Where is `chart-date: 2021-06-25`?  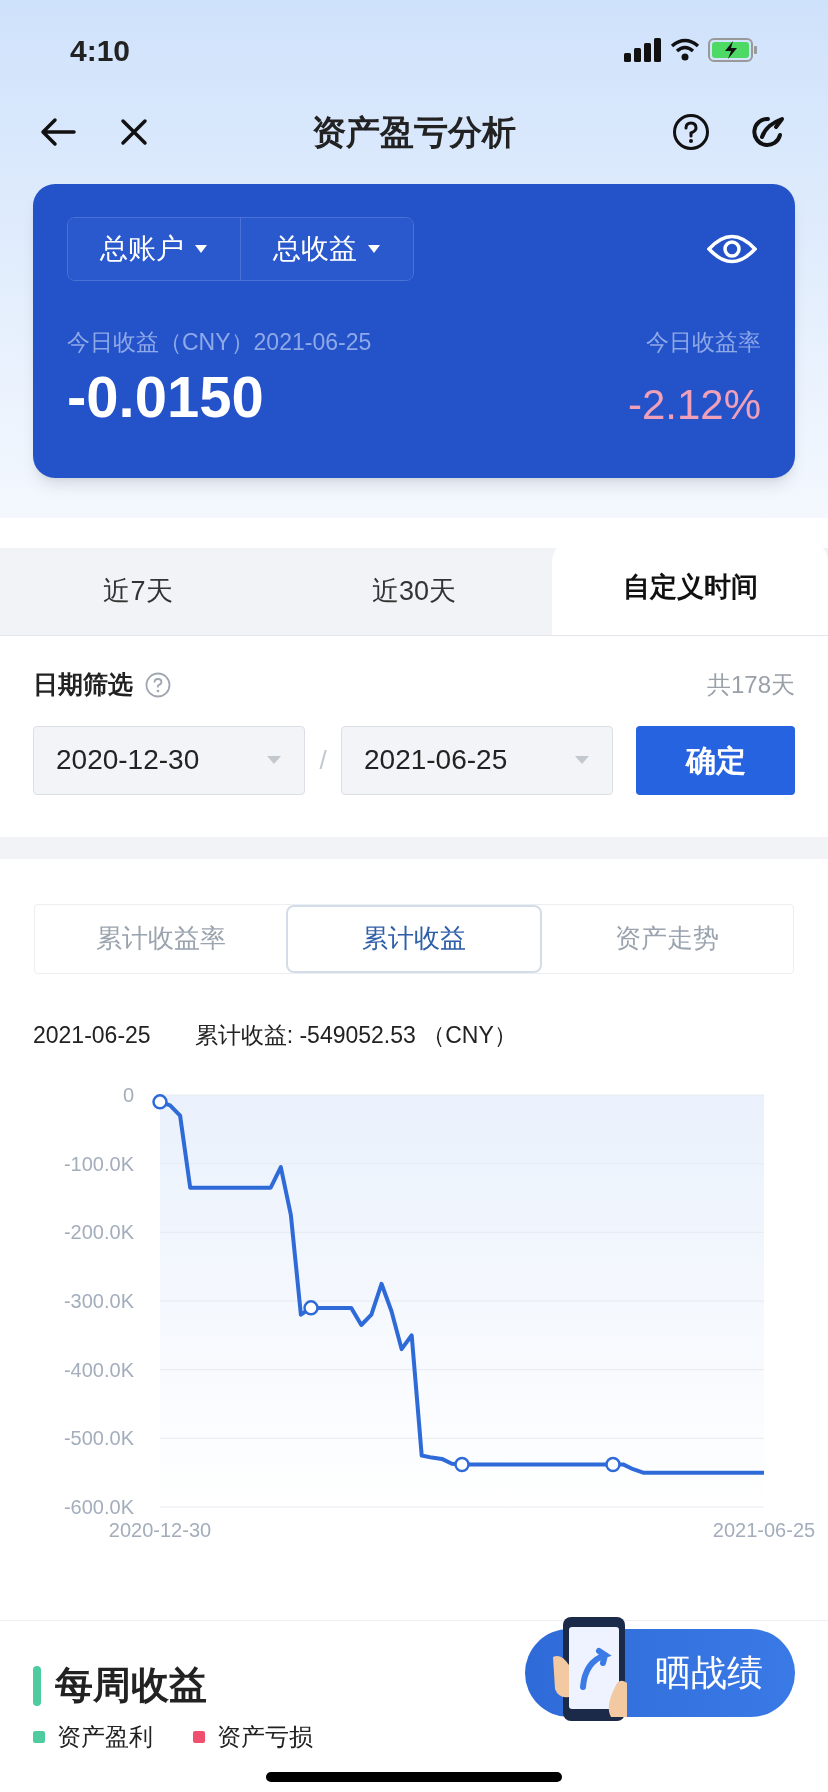
chart-date: 2021-06-25 is located at coordinates (92, 1035).